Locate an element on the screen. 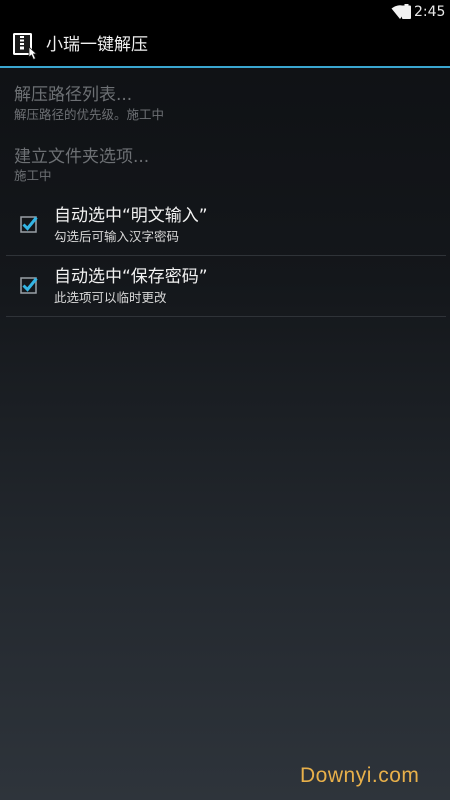 The image size is (450, 800). pref-auto-save-password: 自动选中“保存密码” 此选项可以临时更改 is located at coordinates (225, 287).